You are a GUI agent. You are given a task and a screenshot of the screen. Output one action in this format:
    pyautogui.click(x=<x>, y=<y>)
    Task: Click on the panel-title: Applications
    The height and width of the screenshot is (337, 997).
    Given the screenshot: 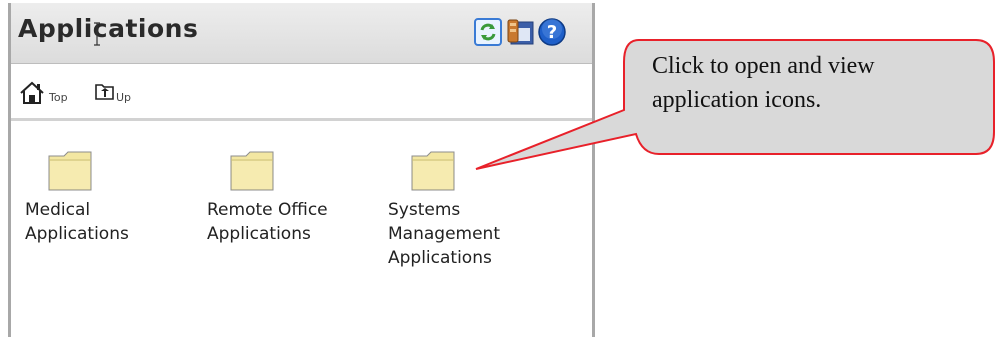 What is the action you would take?
    pyautogui.click(x=108, y=28)
    